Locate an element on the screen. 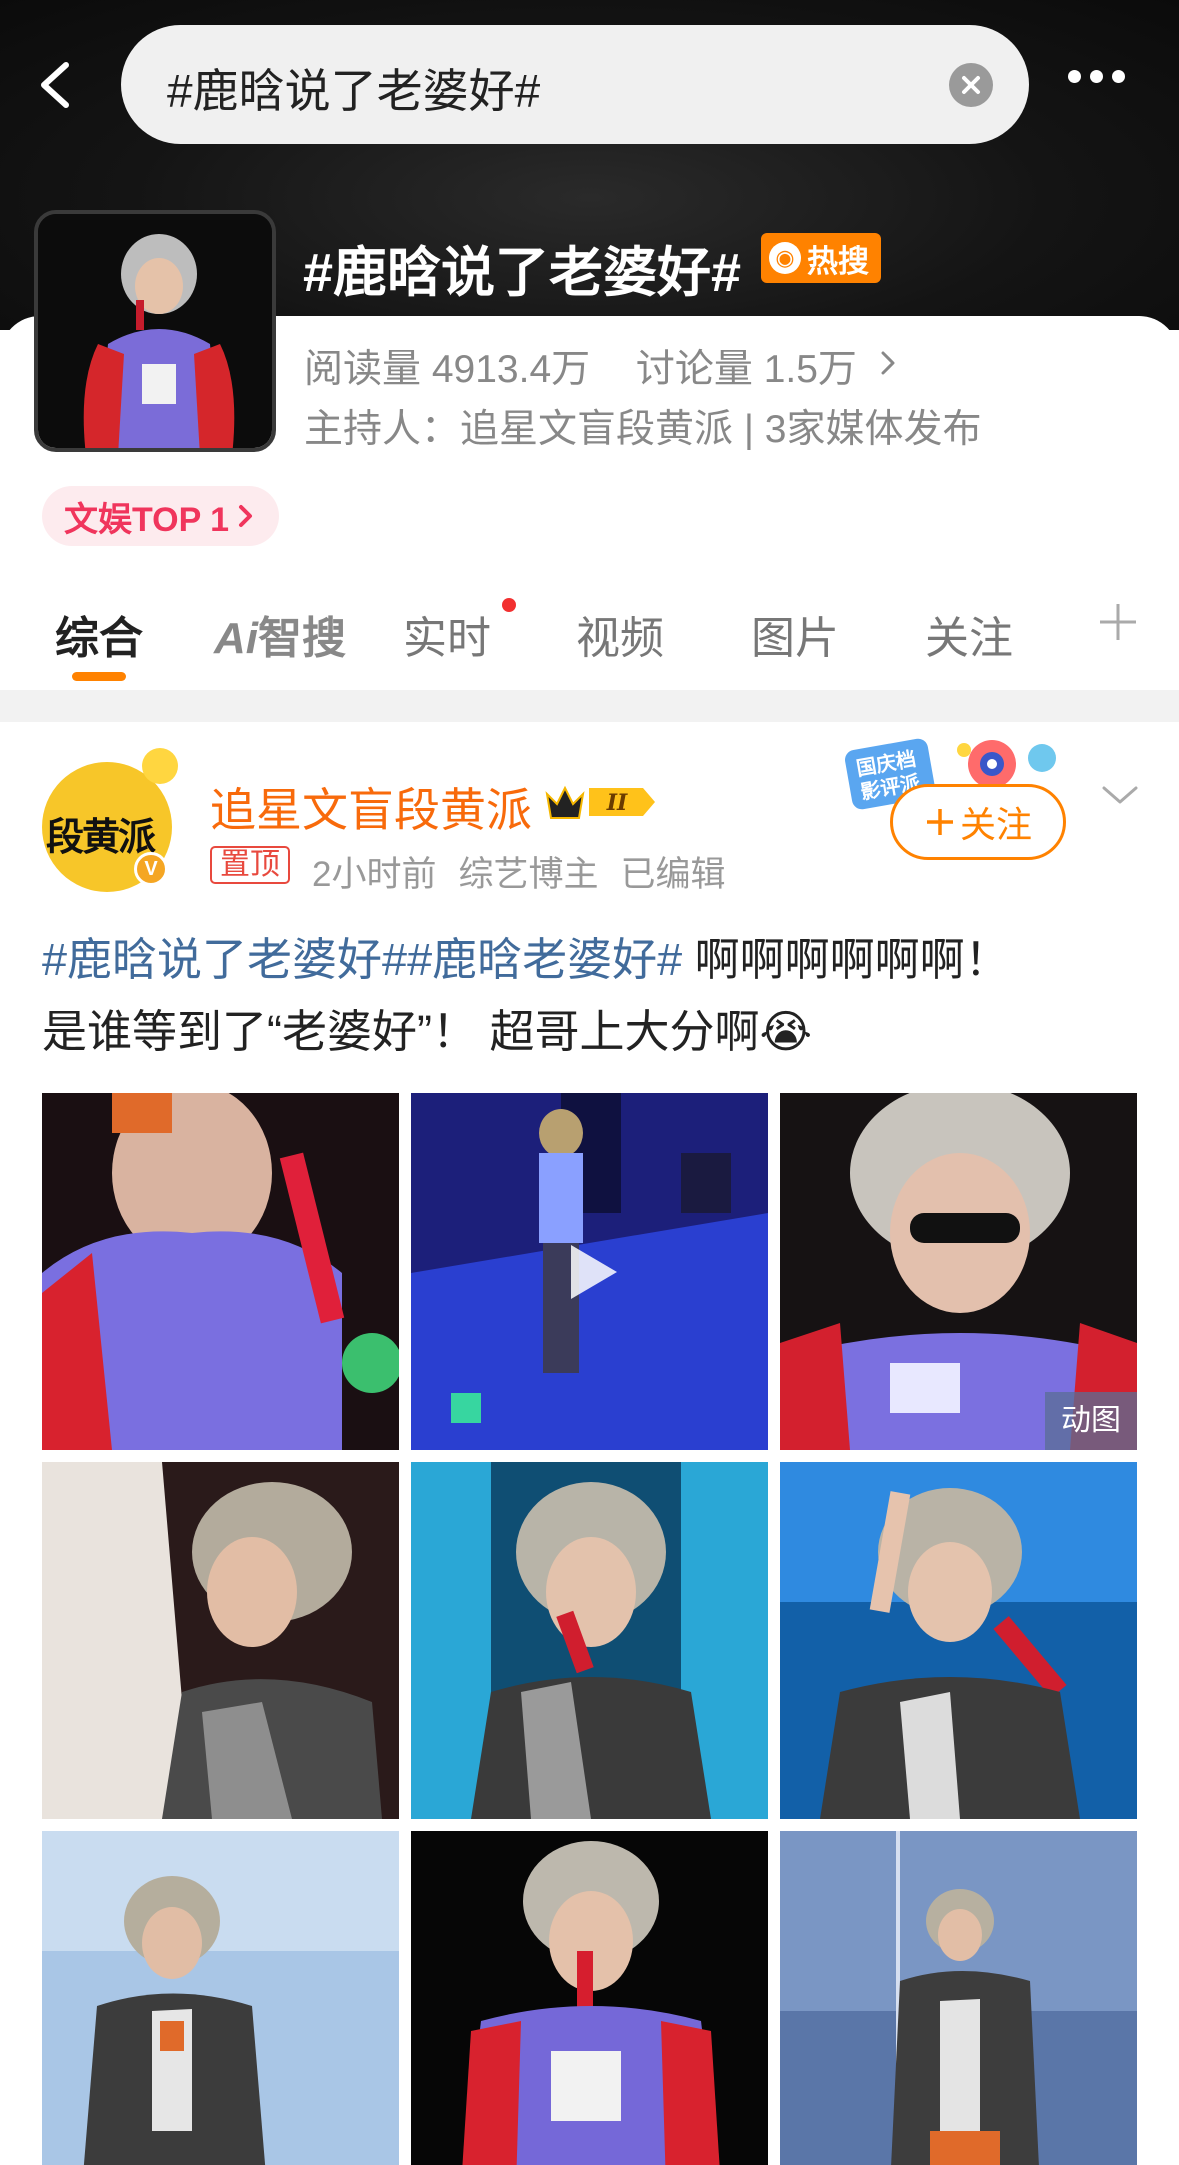  clear-search-button is located at coordinates (971, 85).